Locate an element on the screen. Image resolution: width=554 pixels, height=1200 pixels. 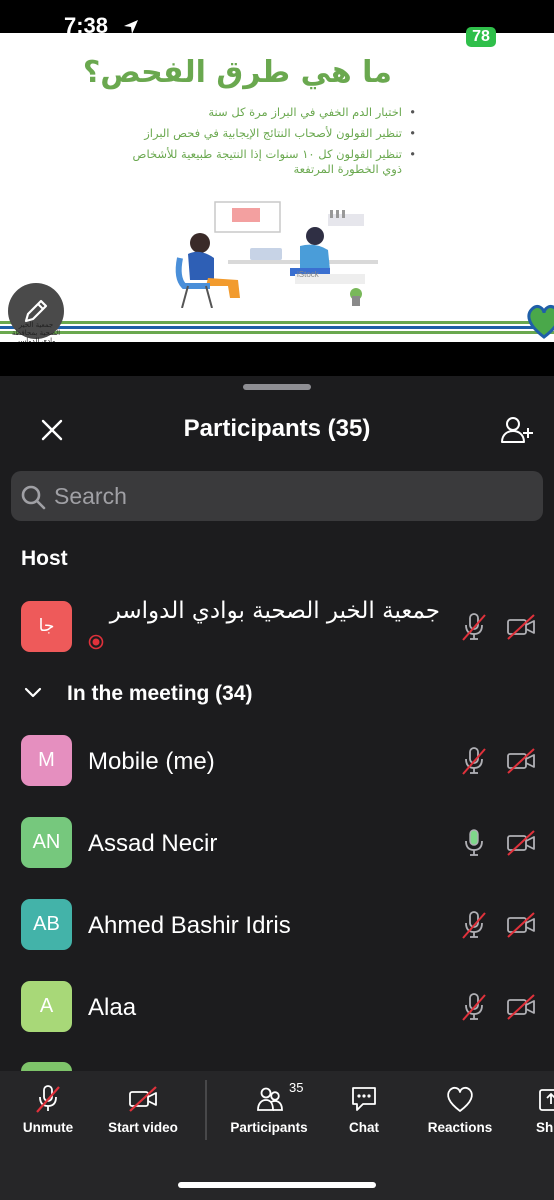
chat-label: Chat is located at coordinates (364, 1127).